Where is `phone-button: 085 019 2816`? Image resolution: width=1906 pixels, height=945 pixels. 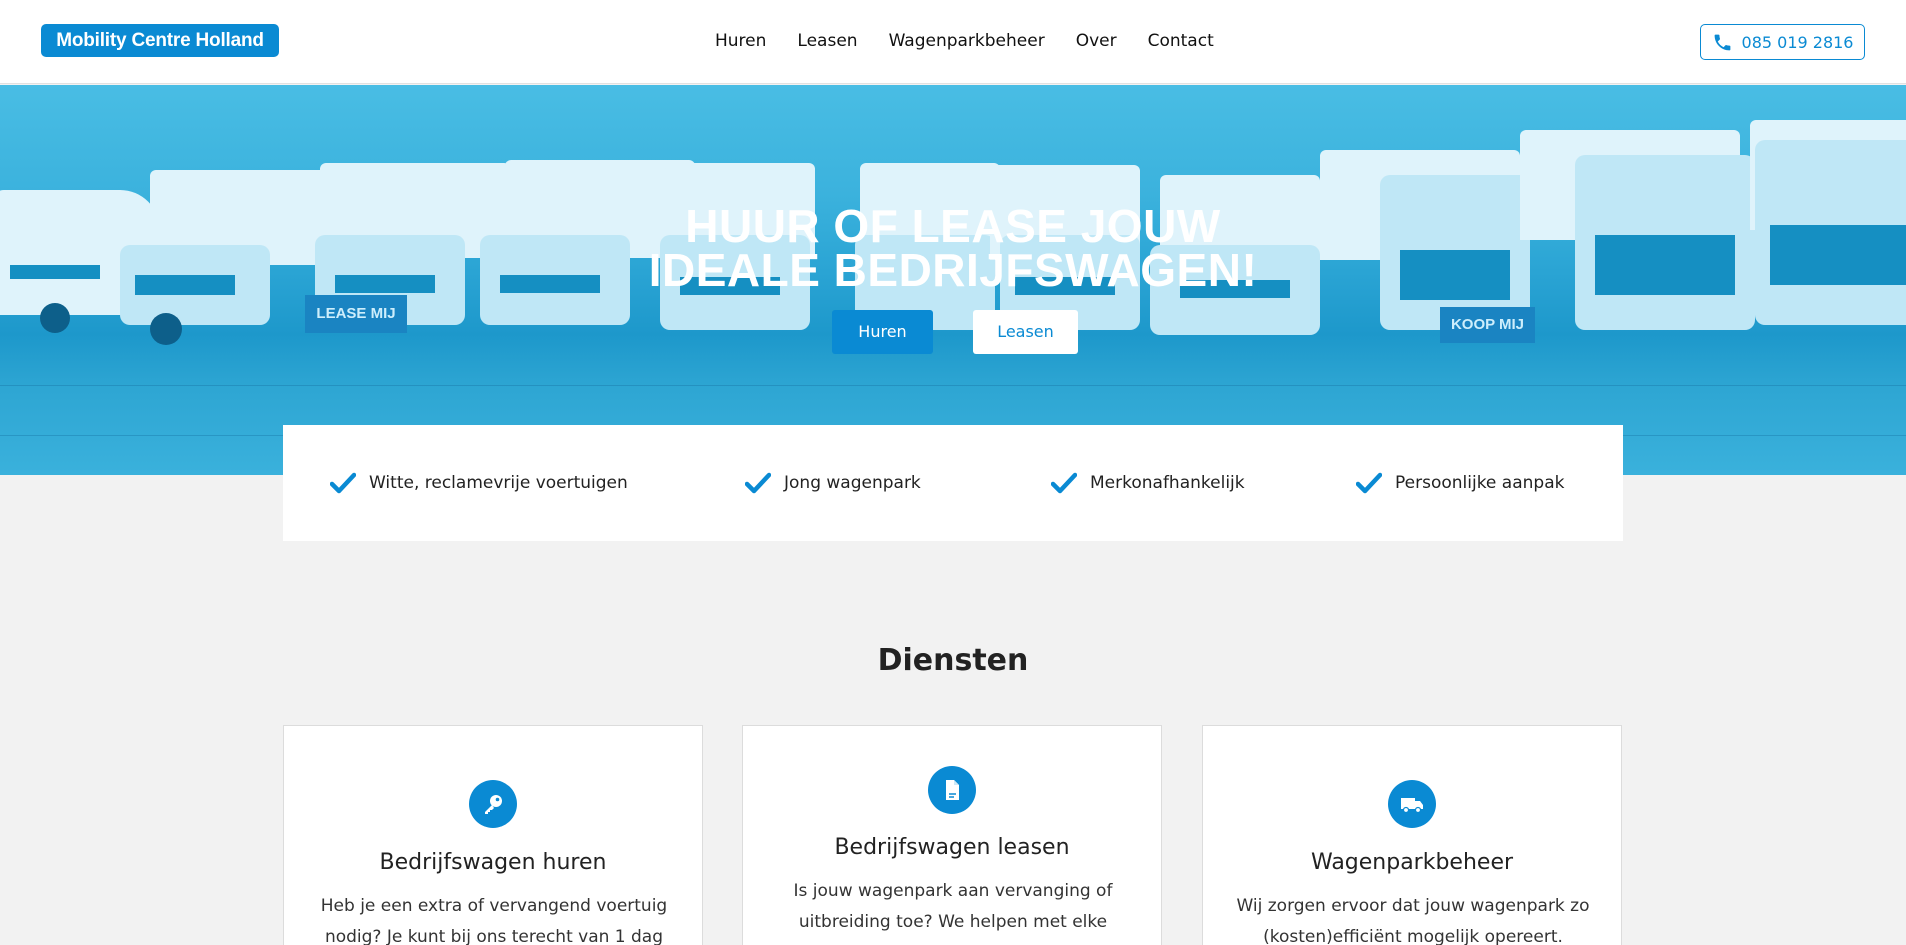 phone-button: 085 019 2816 is located at coordinates (1782, 42).